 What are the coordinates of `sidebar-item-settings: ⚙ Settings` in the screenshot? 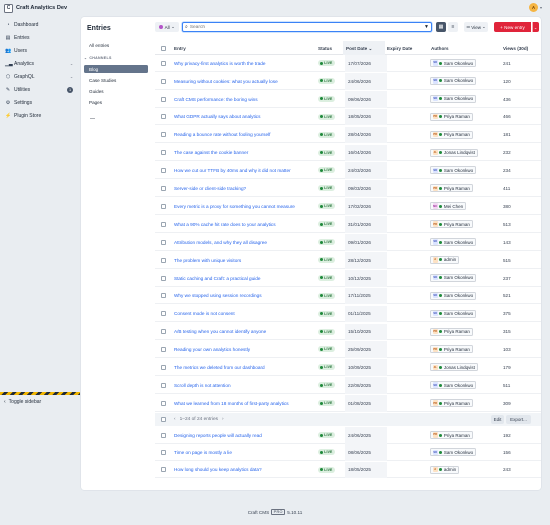 It's located at (40, 102).